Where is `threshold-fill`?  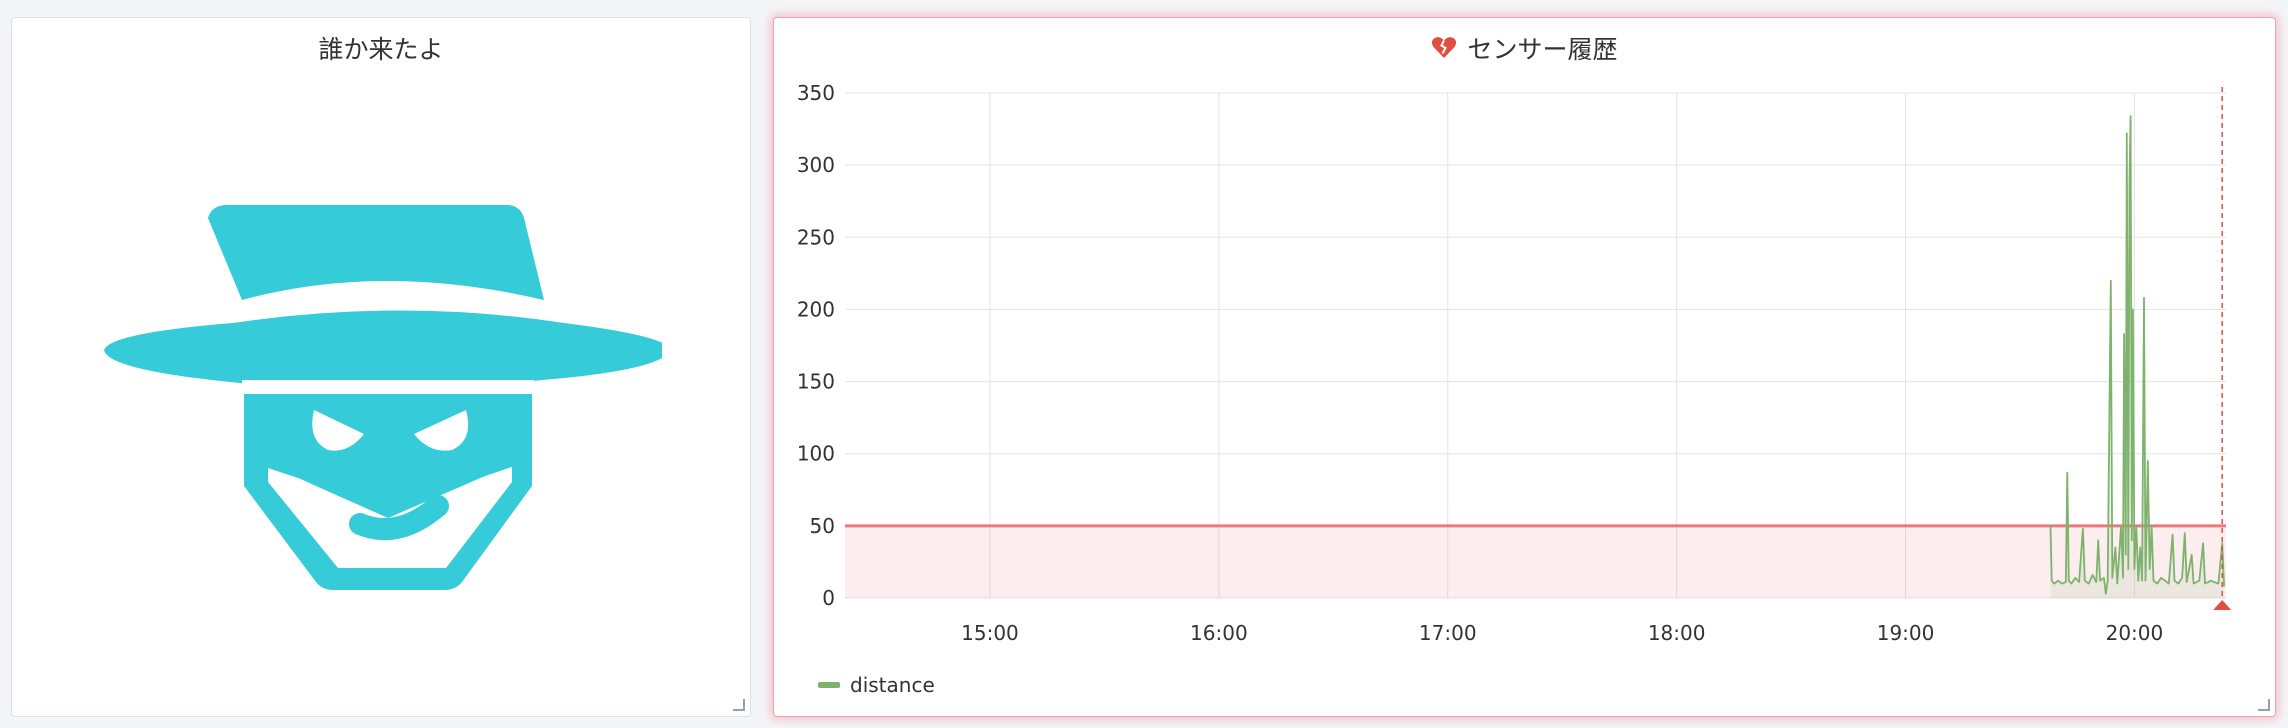
threshold-fill is located at coordinates (1535, 561).